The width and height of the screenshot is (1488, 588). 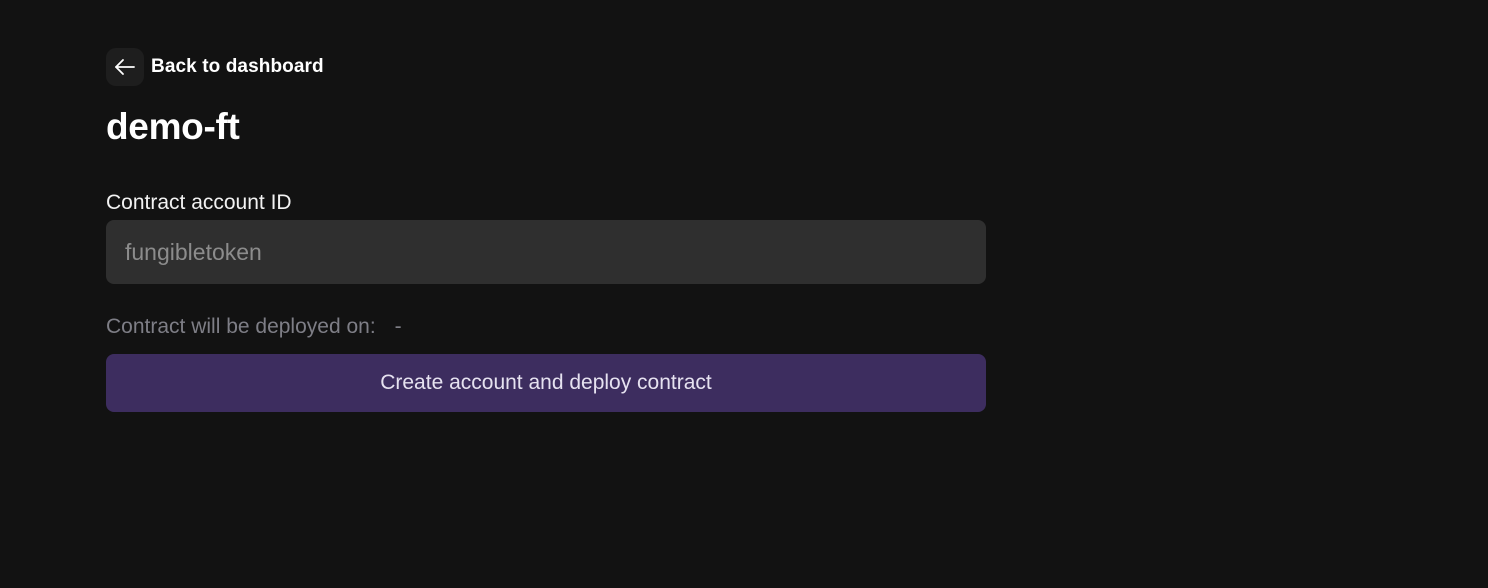 I want to click on contract-account-id-input, so click(x=546, y=252).